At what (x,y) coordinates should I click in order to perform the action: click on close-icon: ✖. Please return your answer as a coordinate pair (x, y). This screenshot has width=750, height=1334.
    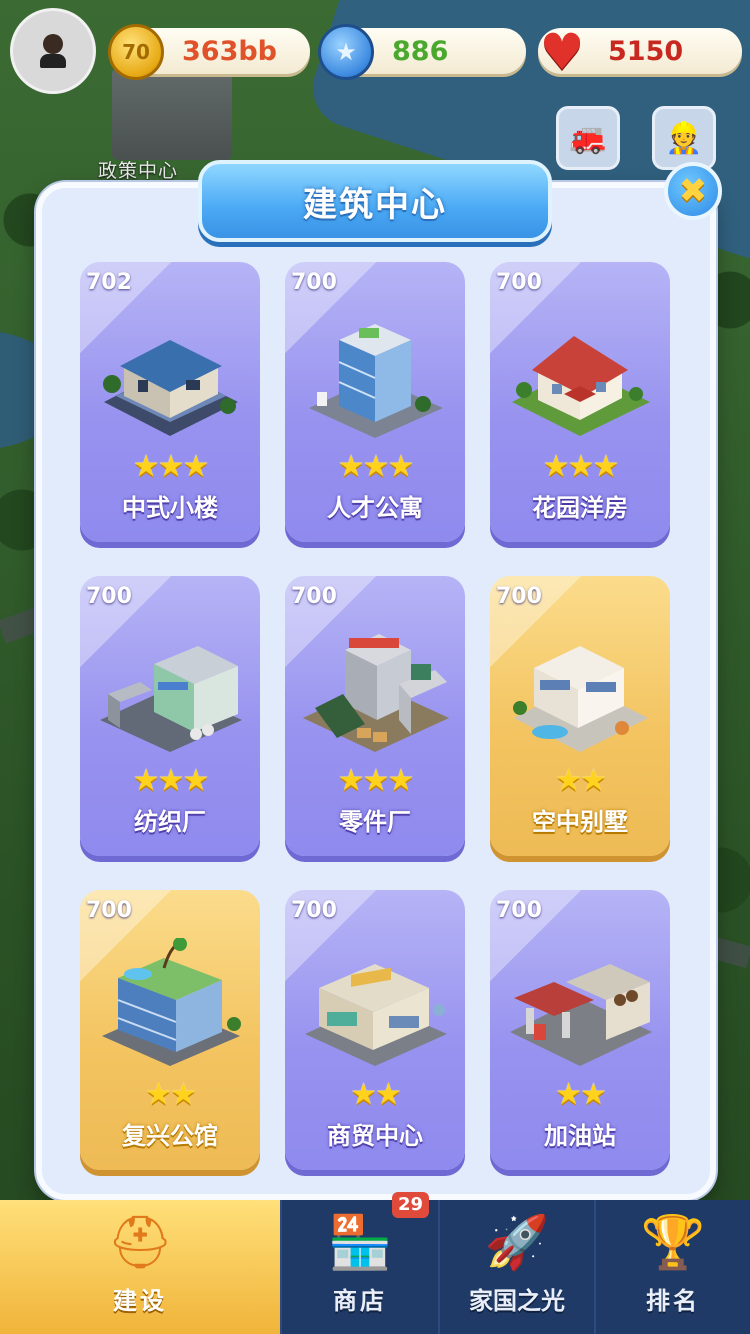
    Looking at the image, I should click on (693, 191).